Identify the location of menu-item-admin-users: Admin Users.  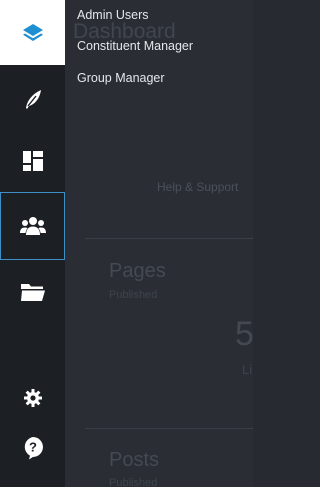
(113, 15).